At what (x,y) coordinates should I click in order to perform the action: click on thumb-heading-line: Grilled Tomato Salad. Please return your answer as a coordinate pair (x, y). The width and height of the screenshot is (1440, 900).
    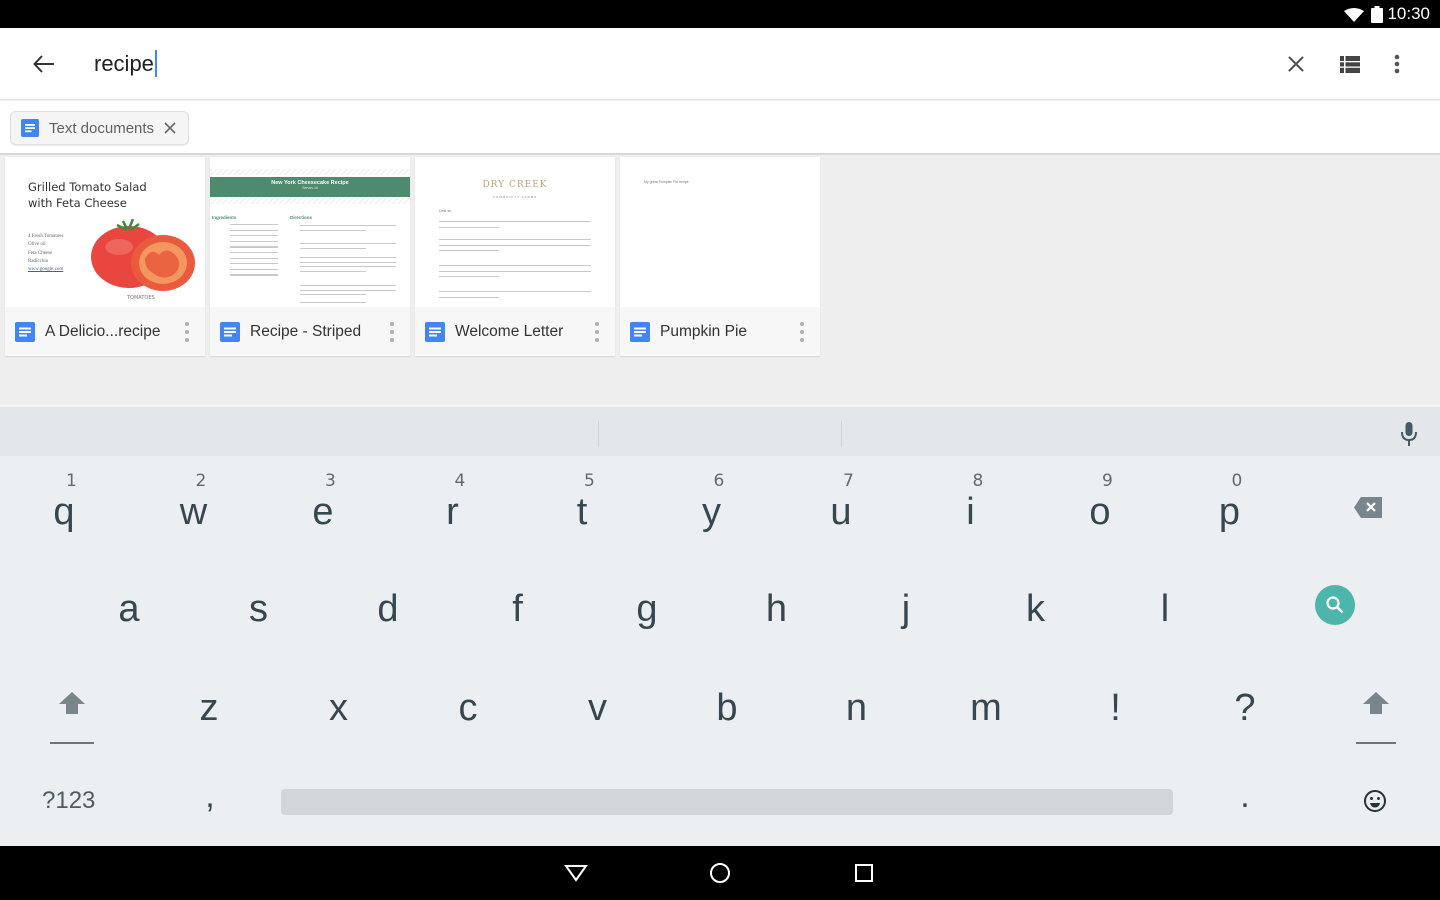
    Looking at the image, I should click on (87, 187).